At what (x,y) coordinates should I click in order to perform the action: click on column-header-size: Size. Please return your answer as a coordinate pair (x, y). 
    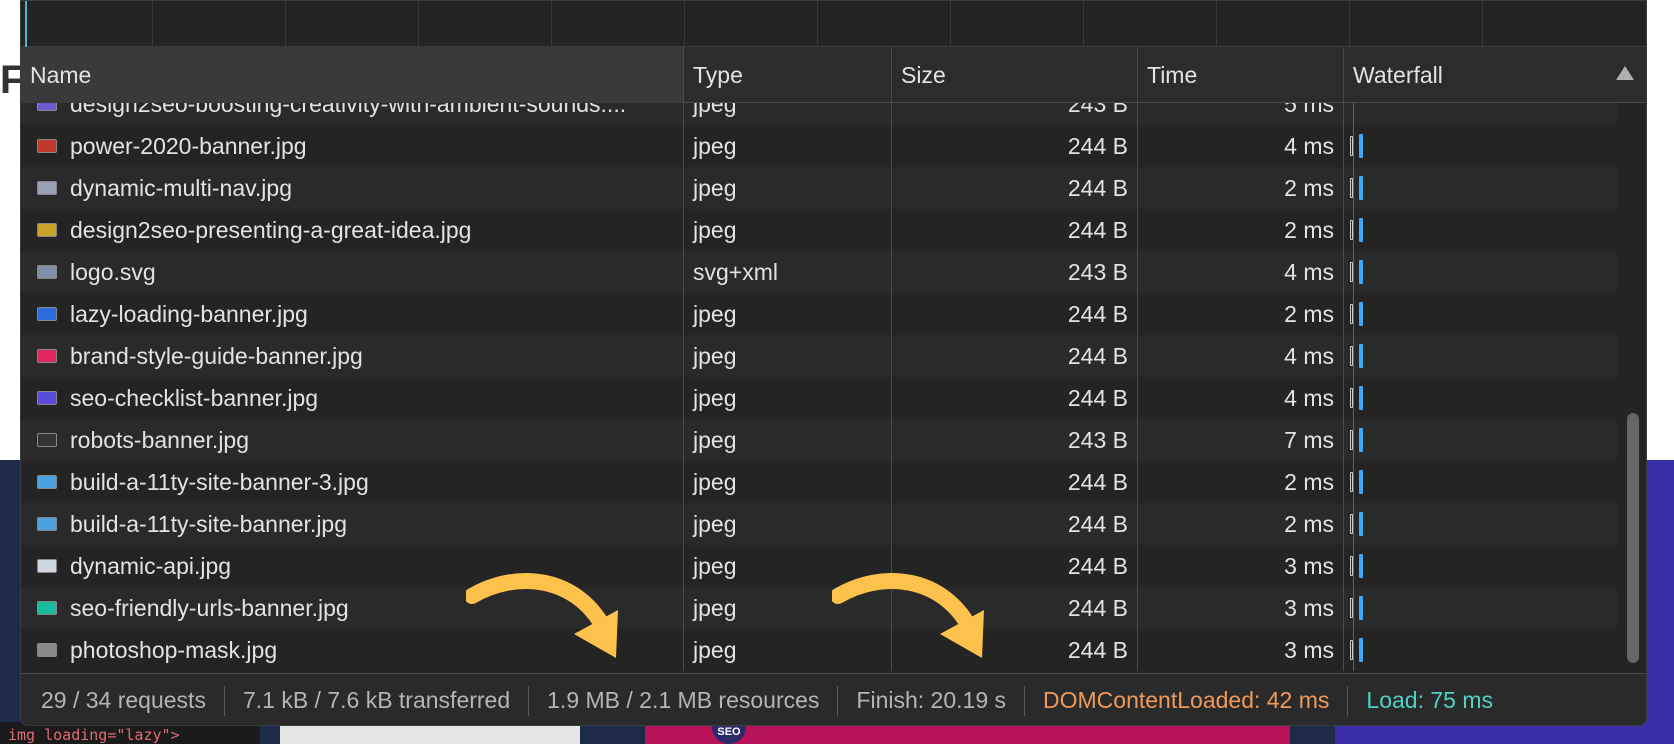
    Looking at the image, I should click on (1015, 75).